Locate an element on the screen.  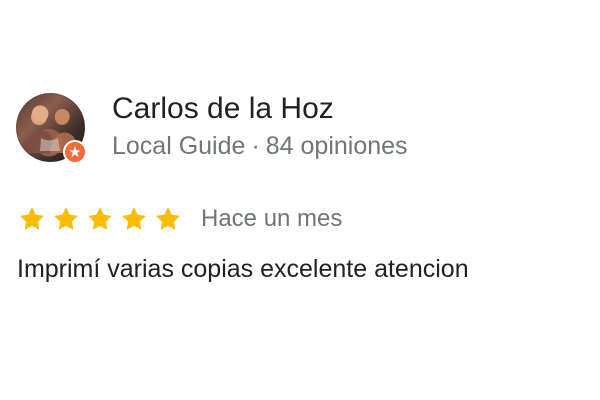
reviews-count: 84 opiniones is located at coordinates (336, 145).